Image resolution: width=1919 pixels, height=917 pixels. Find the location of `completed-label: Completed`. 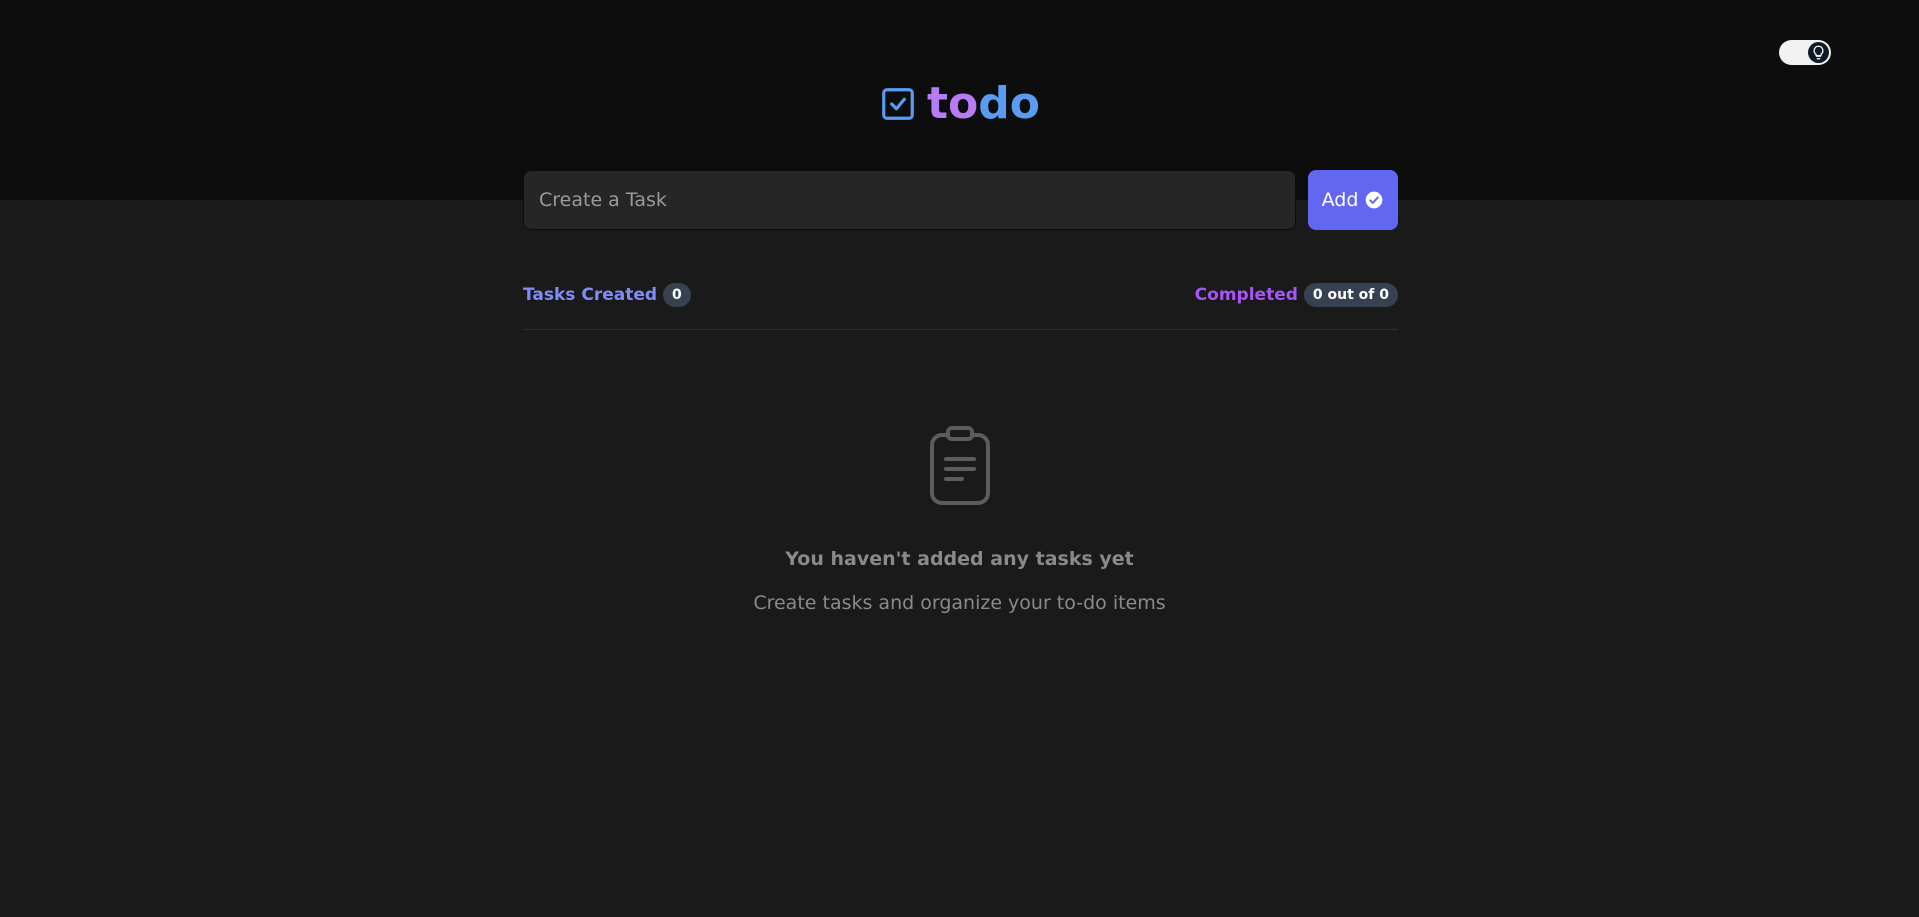

completed-label: Completed is located at coordinates (1246, 295).